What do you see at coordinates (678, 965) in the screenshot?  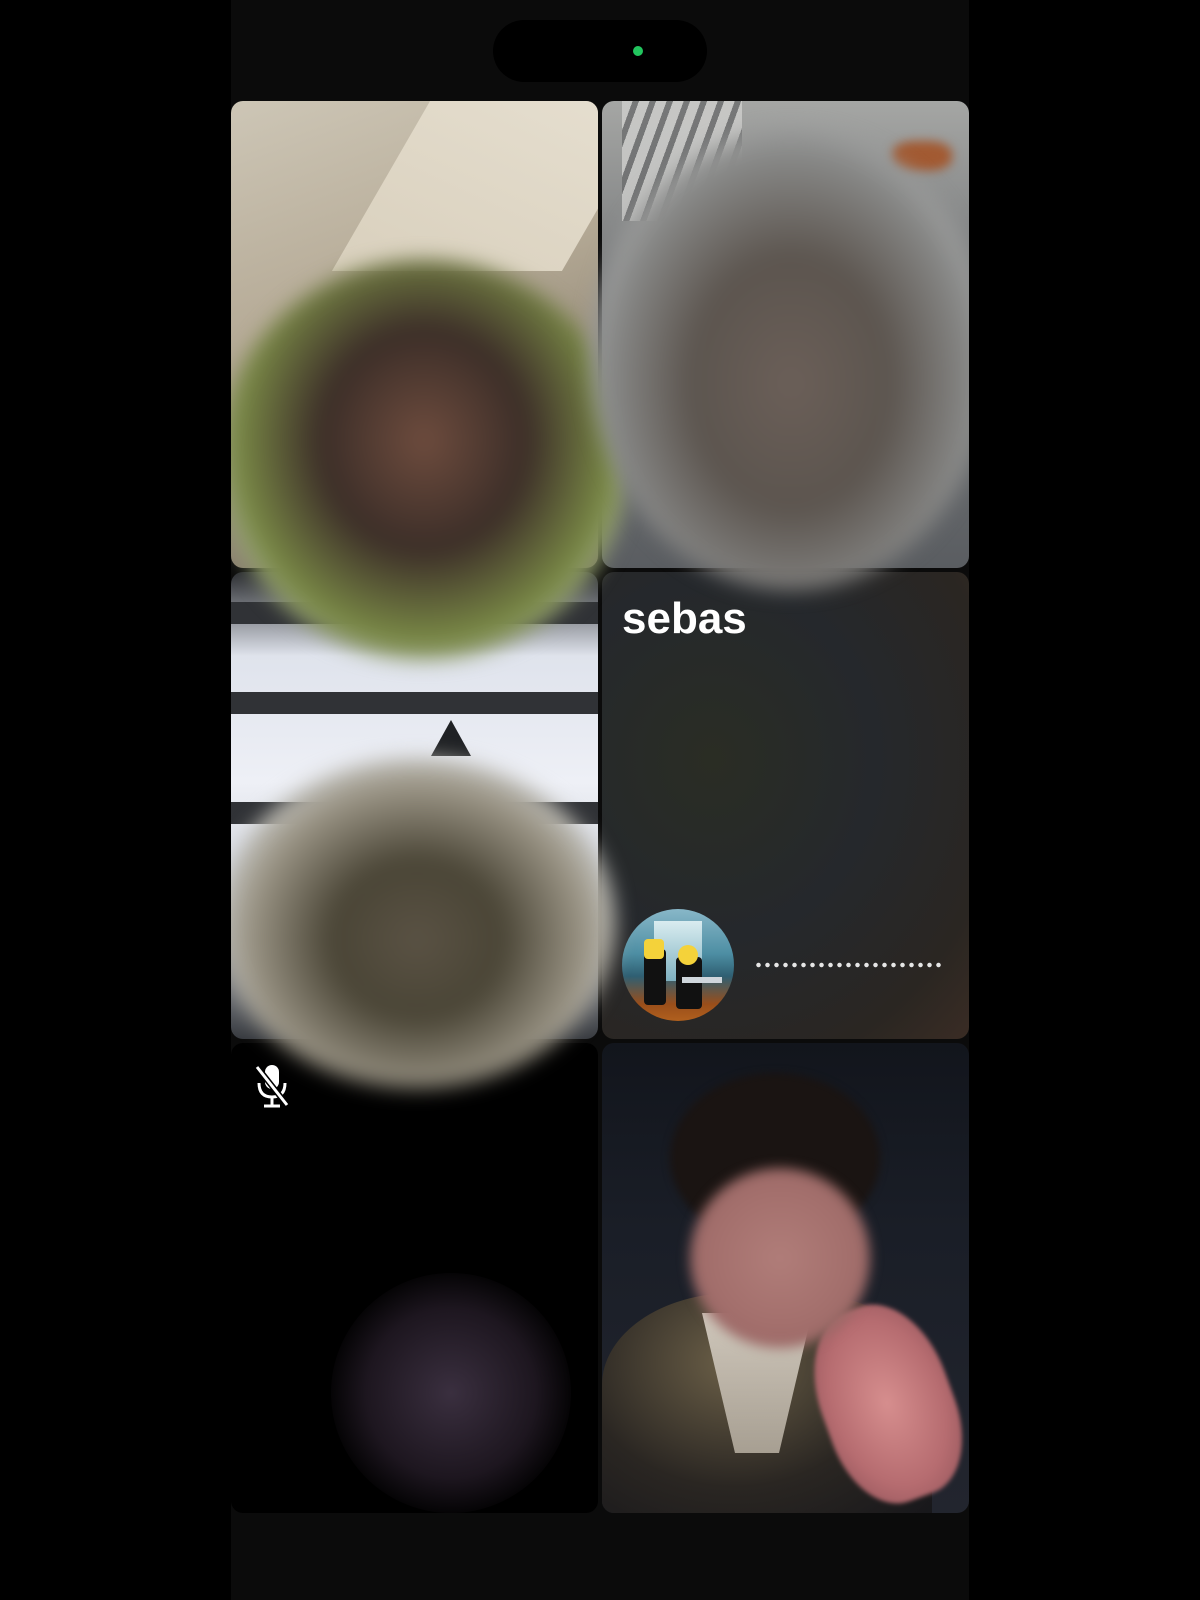 I see `avatar` at bounding box center [678, 965].